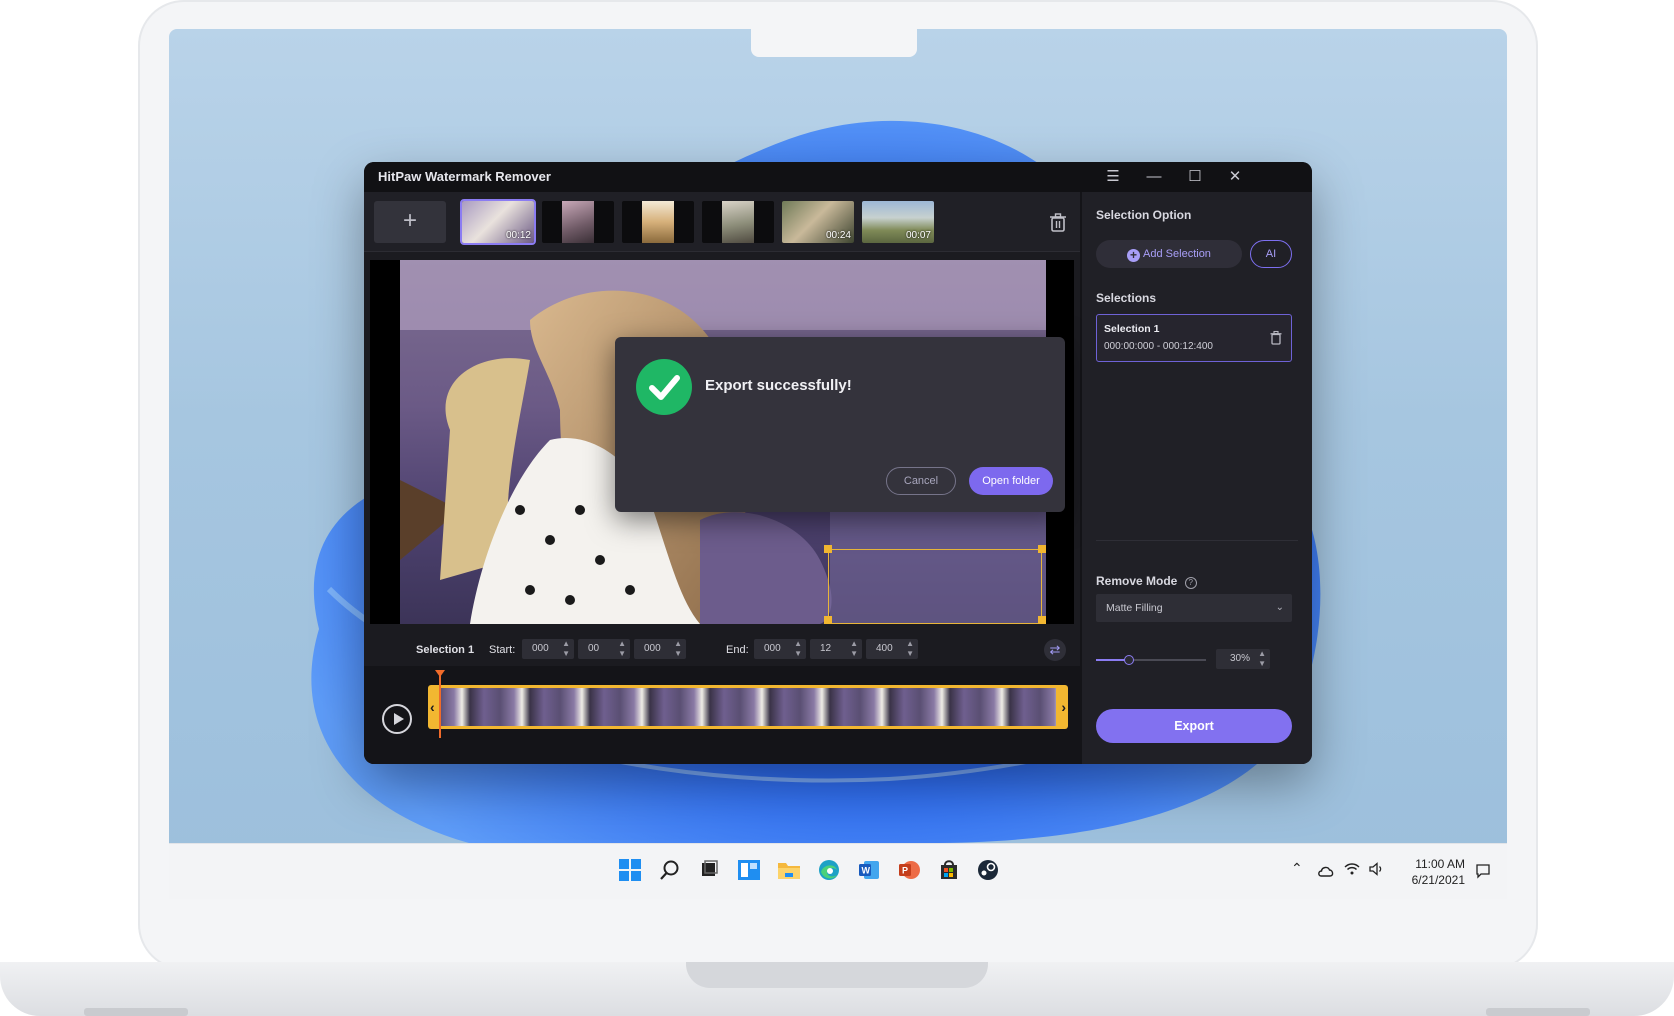 The image size is (1674, 1016). I want to click on camera-notch, so click(834, 43).